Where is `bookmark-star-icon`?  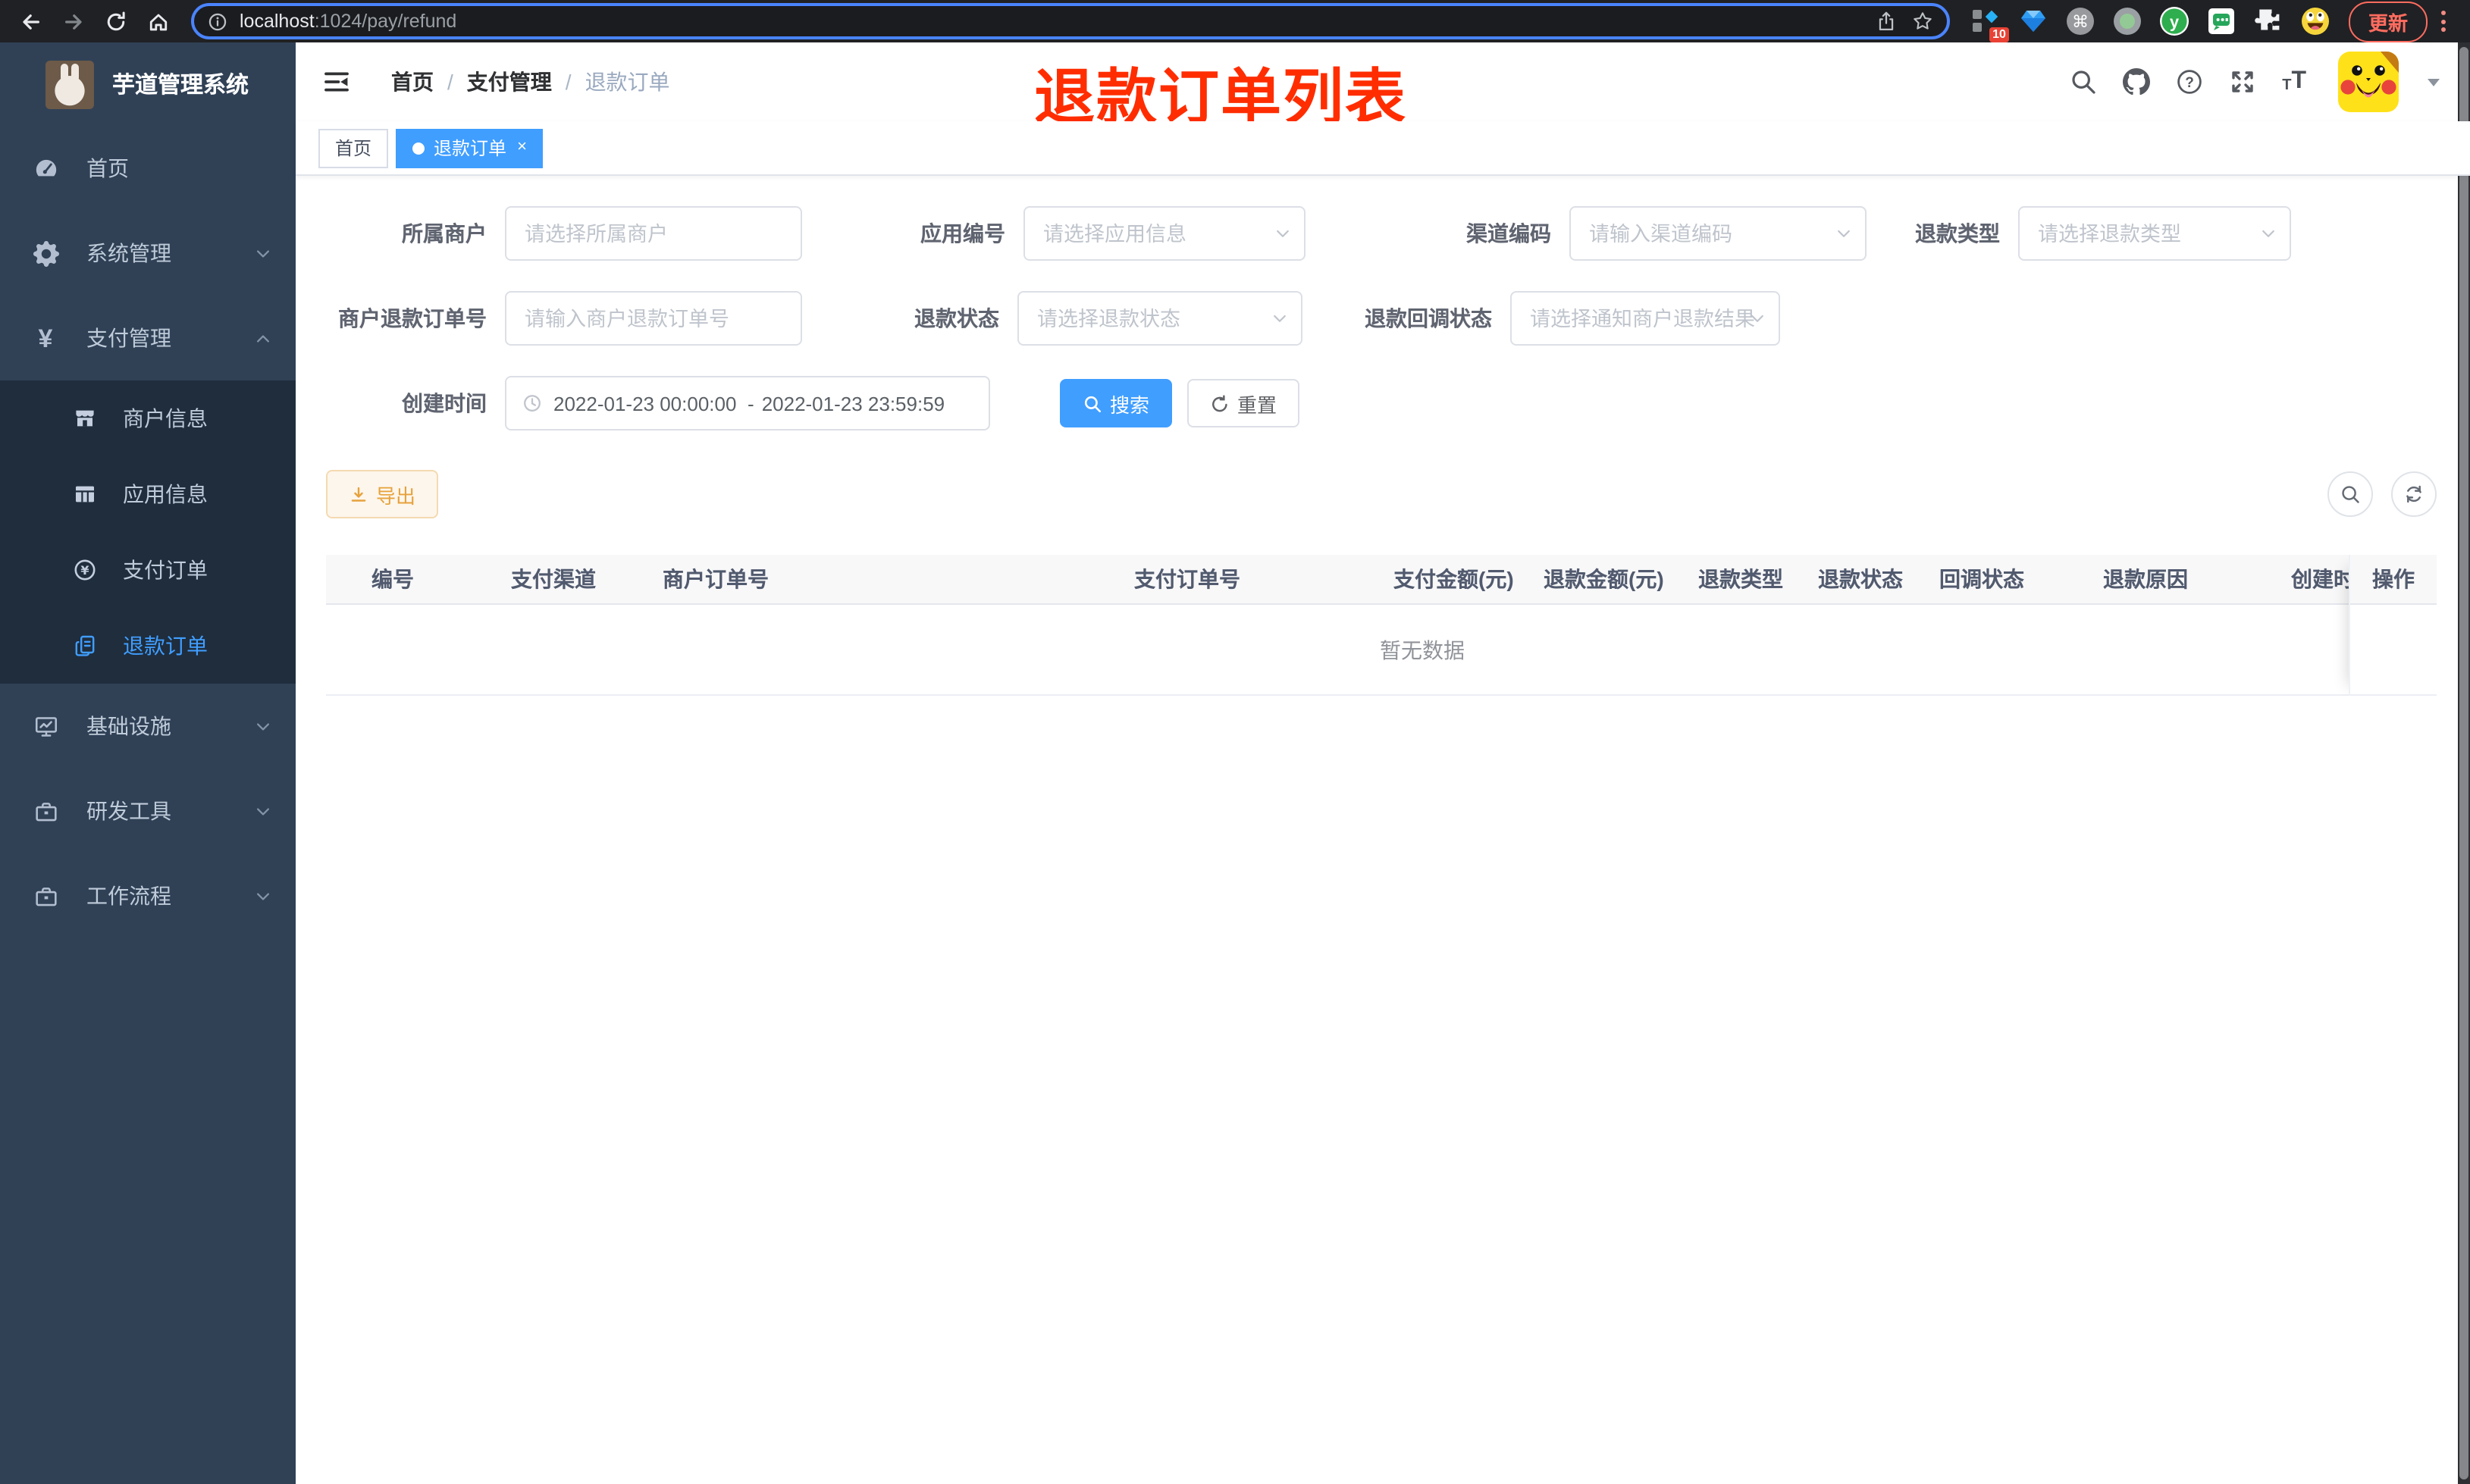
bookmark-star-icon is located at coordinates (1922, 22).